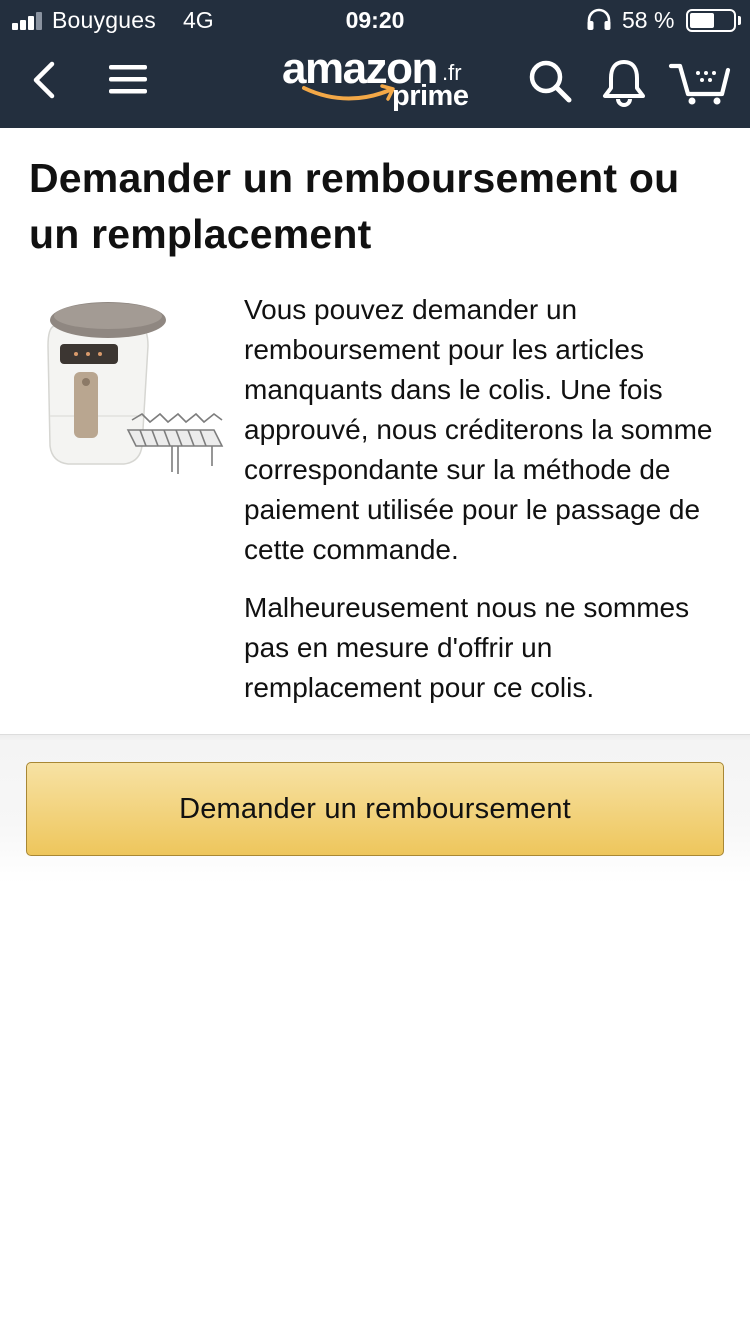  I want to click on product-image, so click(127, 387).